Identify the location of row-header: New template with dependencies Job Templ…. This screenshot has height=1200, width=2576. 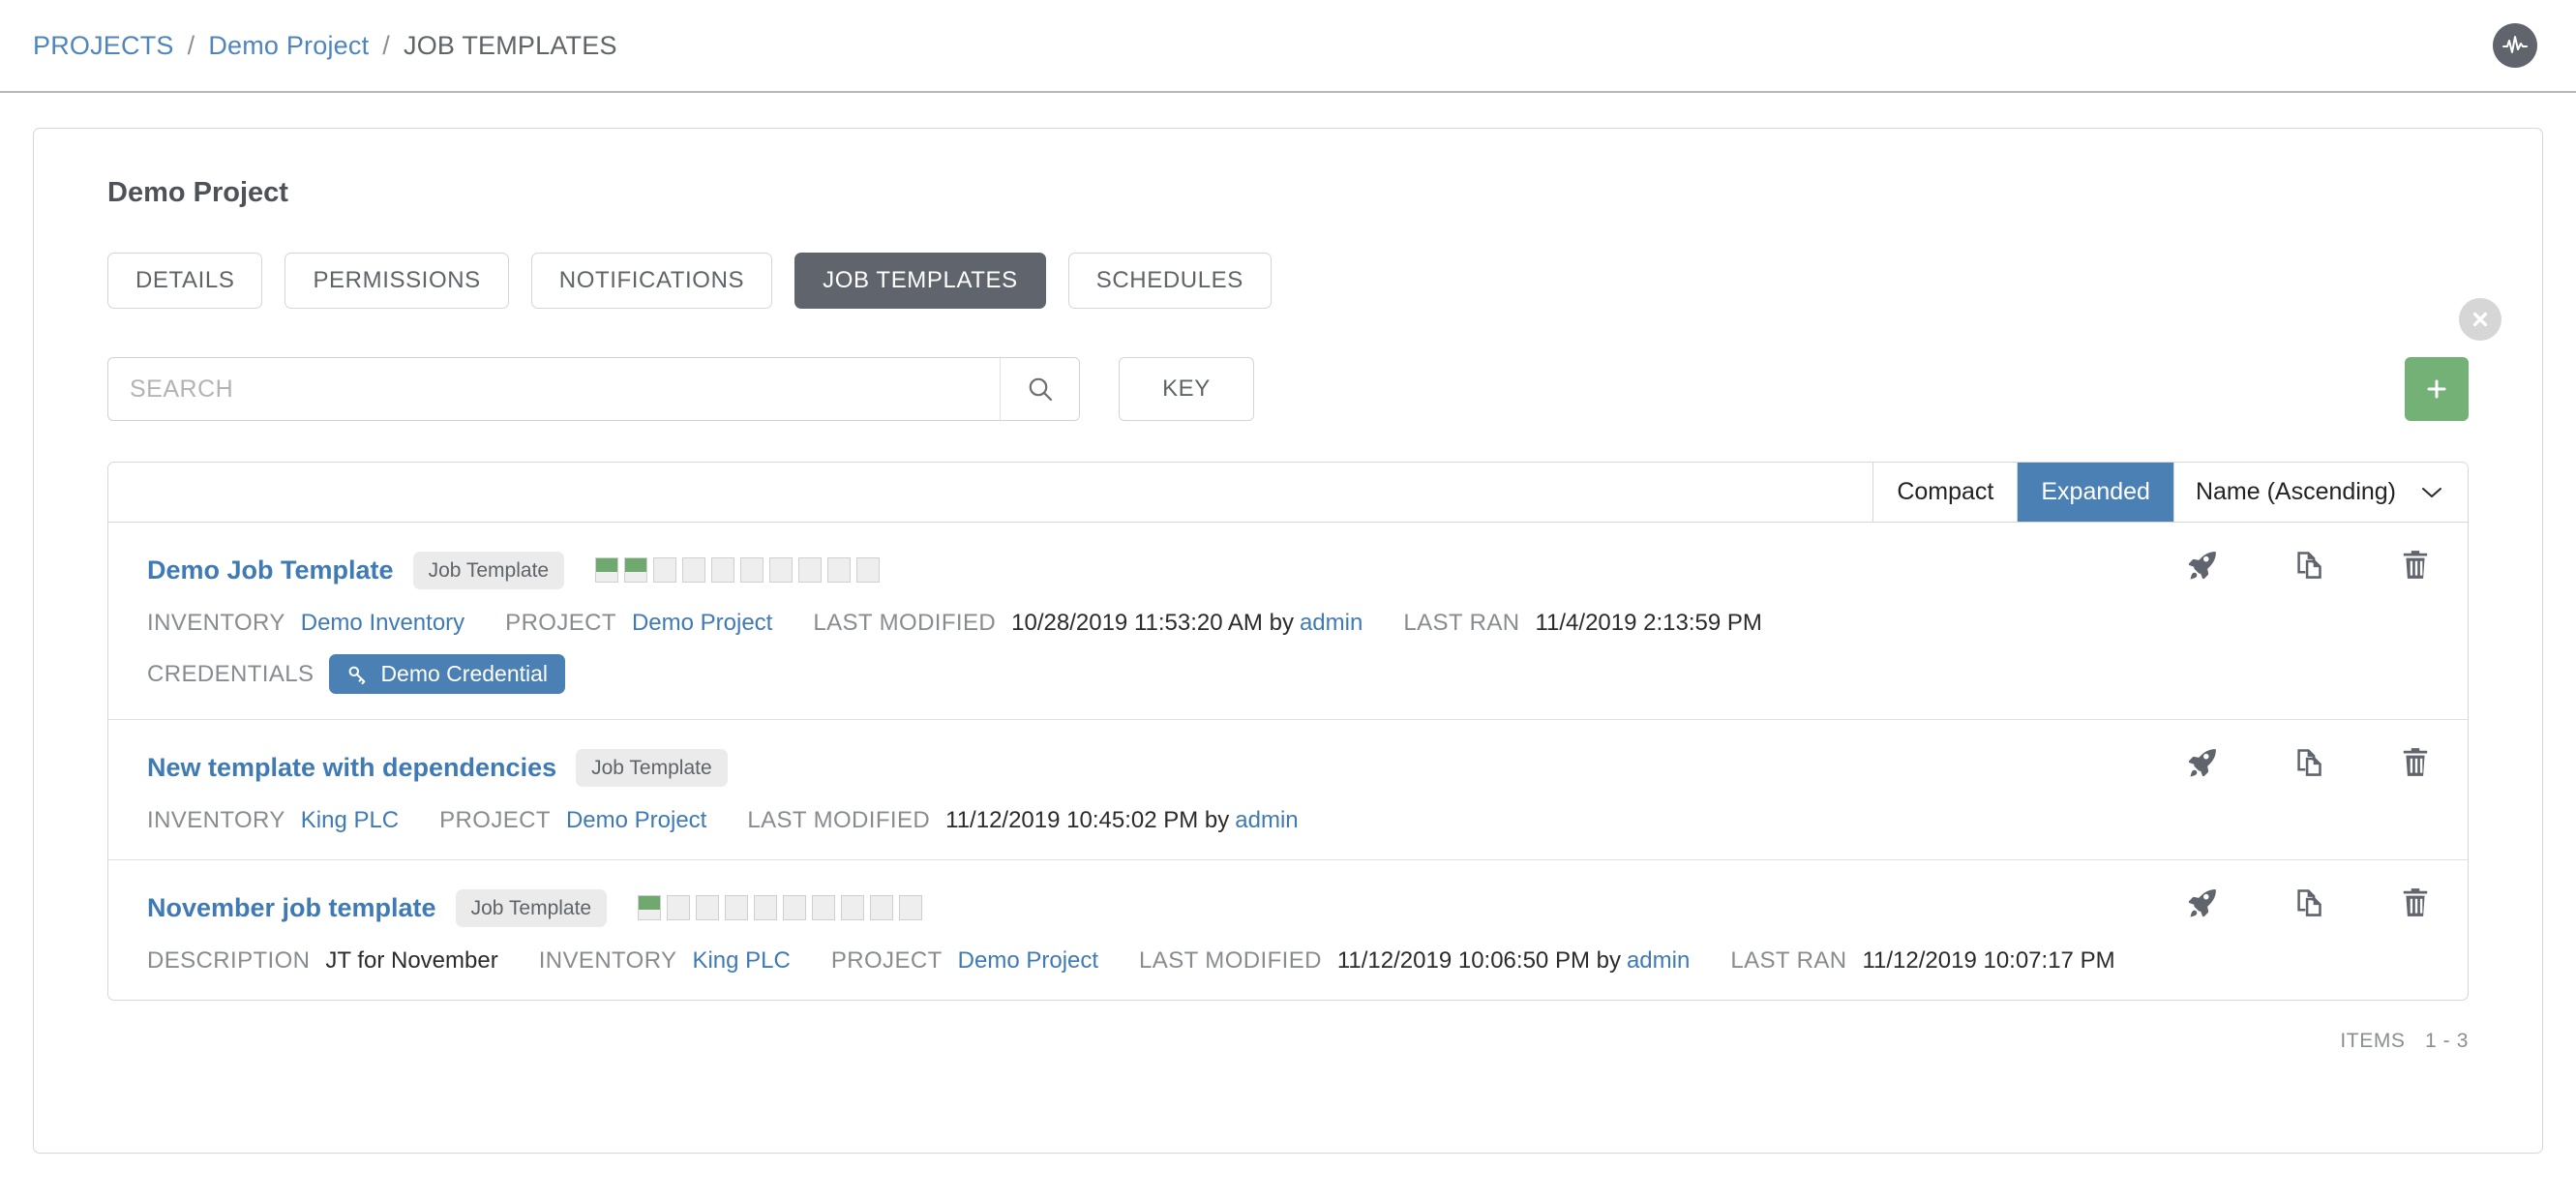
(1291, 768).